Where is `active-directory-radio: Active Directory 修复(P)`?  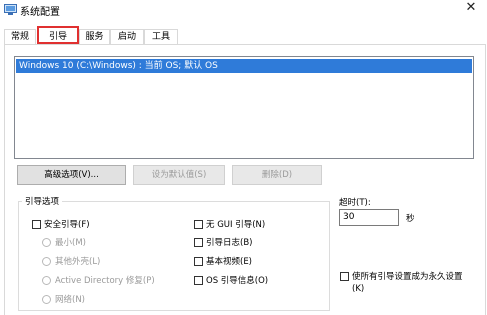
active-directory-radio: Active Directory 修复(P) is located at coordinates (98, 280).